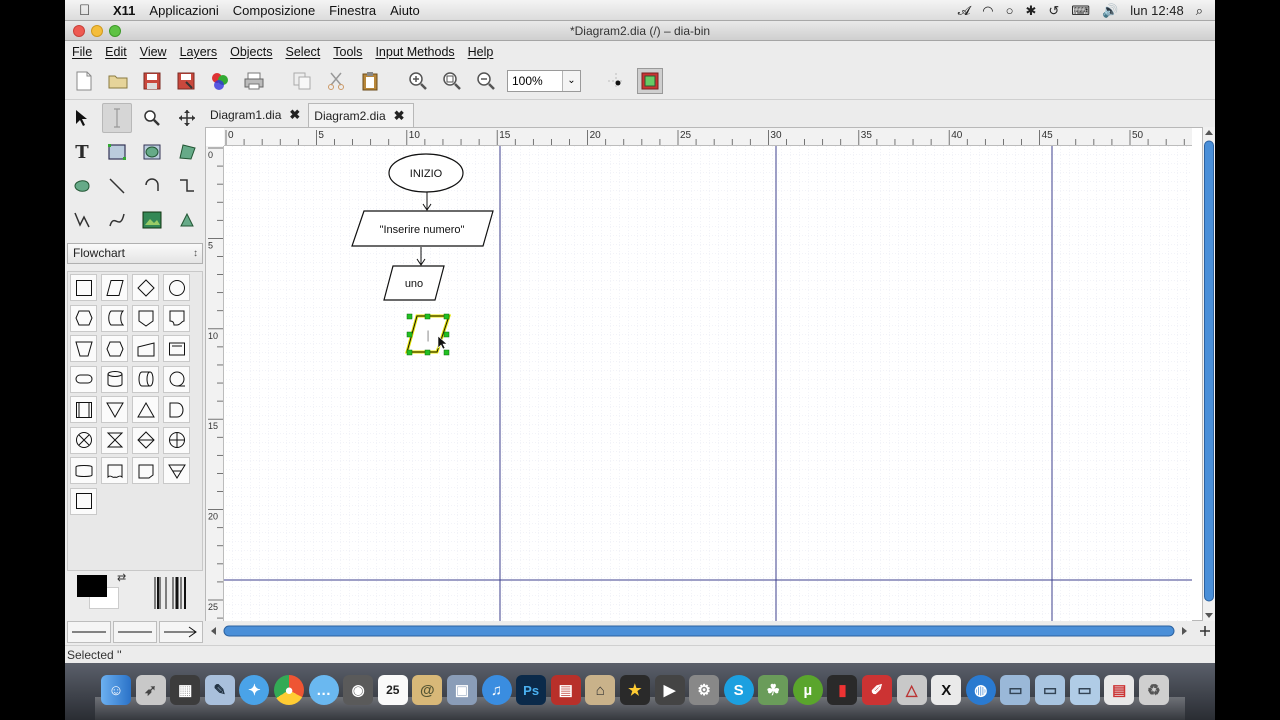 This screenshot has width=1280, height=720. I want to click on menu-view: View, so click(153, 52).